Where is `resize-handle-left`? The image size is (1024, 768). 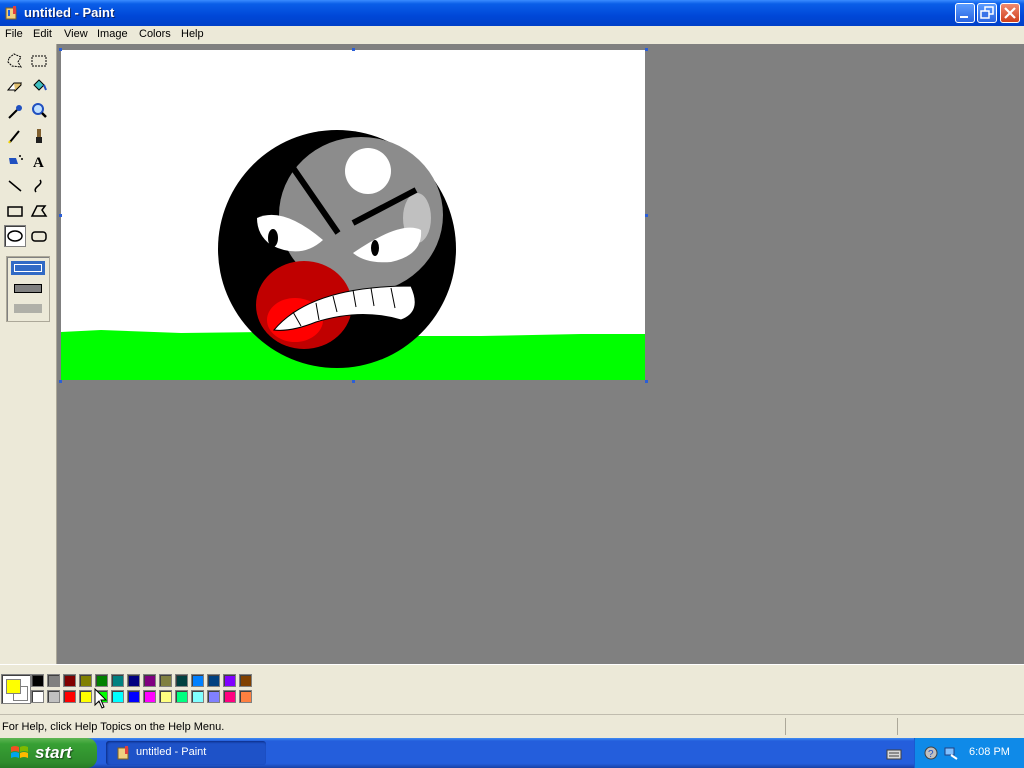 resize-handle-left is located at coordinates (60, 215).